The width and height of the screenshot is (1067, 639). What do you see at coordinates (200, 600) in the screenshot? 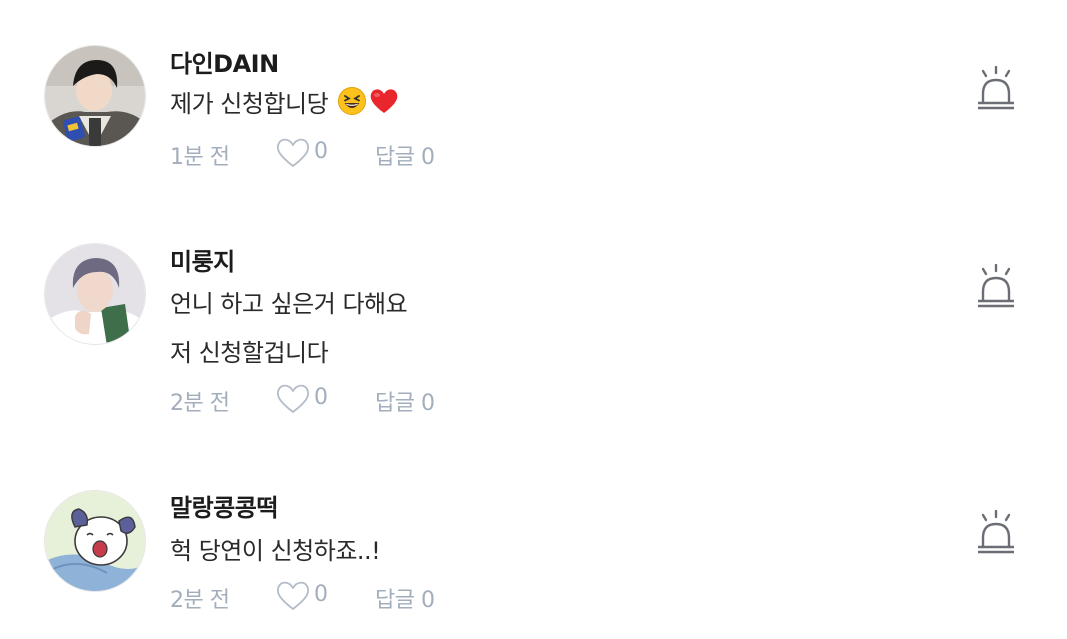
I see `comment-timestamp: 2분 전` at bounding box center [200, 600].